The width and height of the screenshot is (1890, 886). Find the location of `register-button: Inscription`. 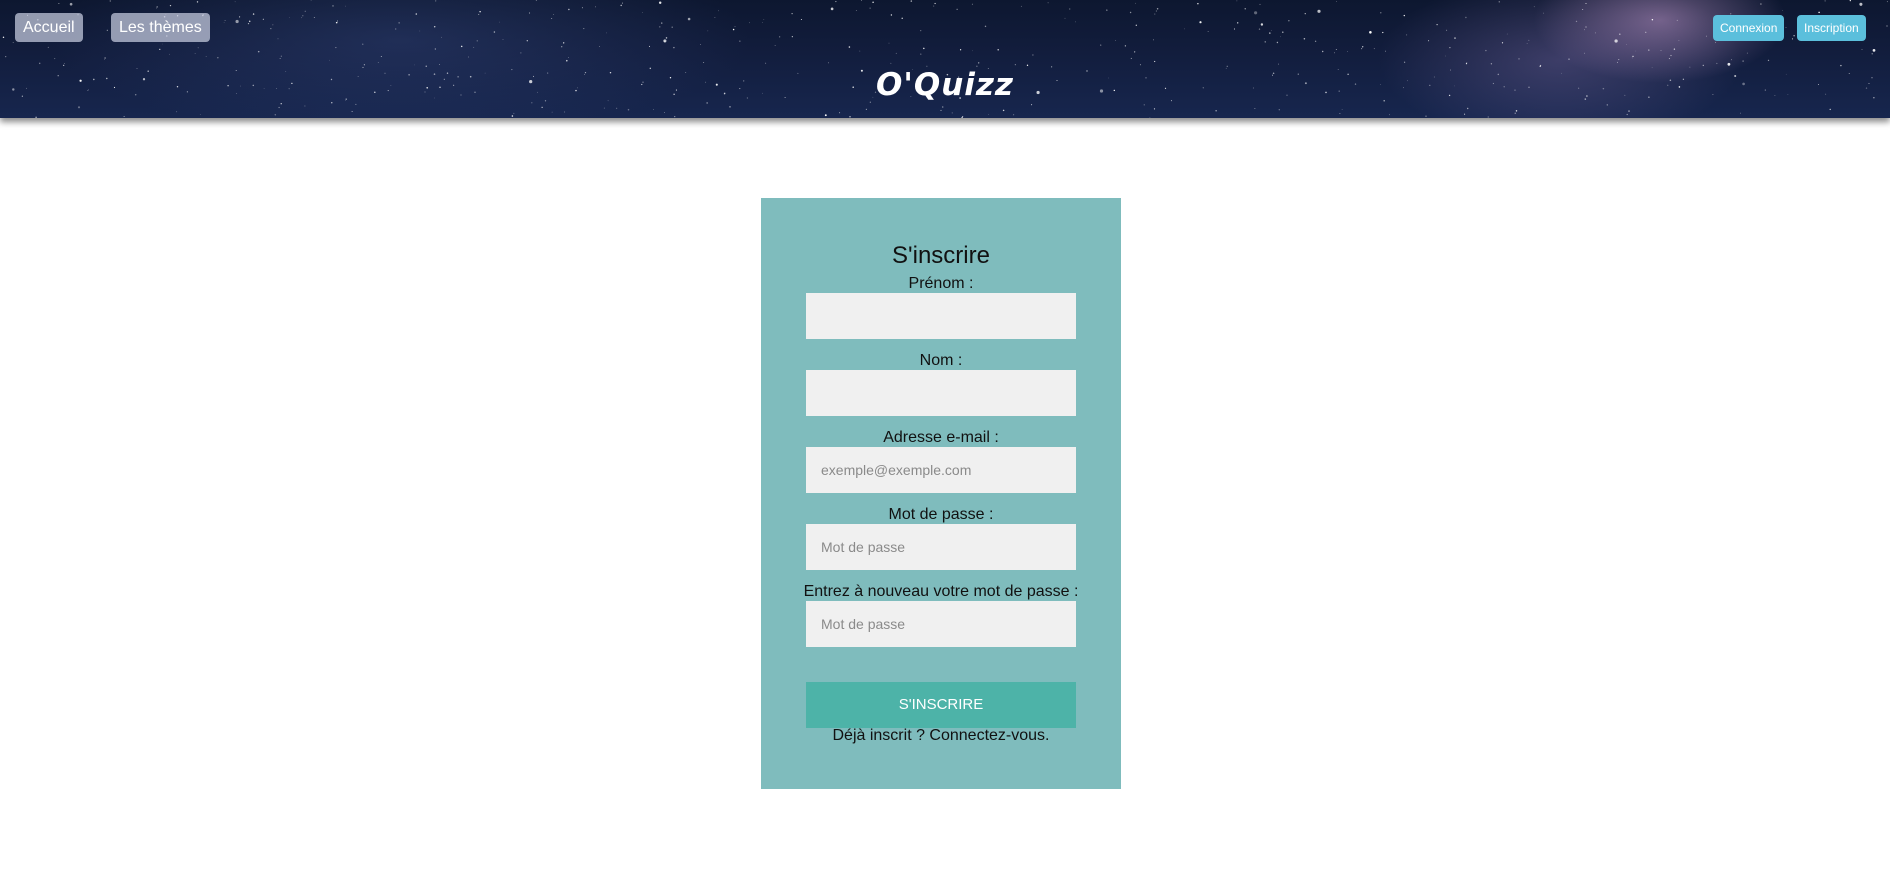

register-button: Inscription is located at coordinates (1831, 28).